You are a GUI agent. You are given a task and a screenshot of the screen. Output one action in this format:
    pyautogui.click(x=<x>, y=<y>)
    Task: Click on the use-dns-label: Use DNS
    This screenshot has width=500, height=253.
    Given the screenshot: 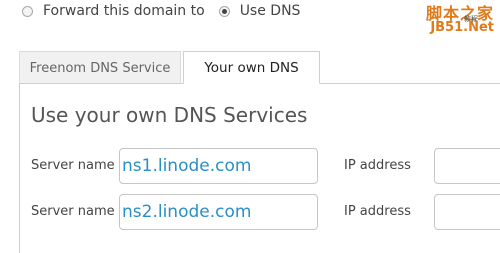 What is the action you would take?
    pyautogui.click(x=270, y=11)
    